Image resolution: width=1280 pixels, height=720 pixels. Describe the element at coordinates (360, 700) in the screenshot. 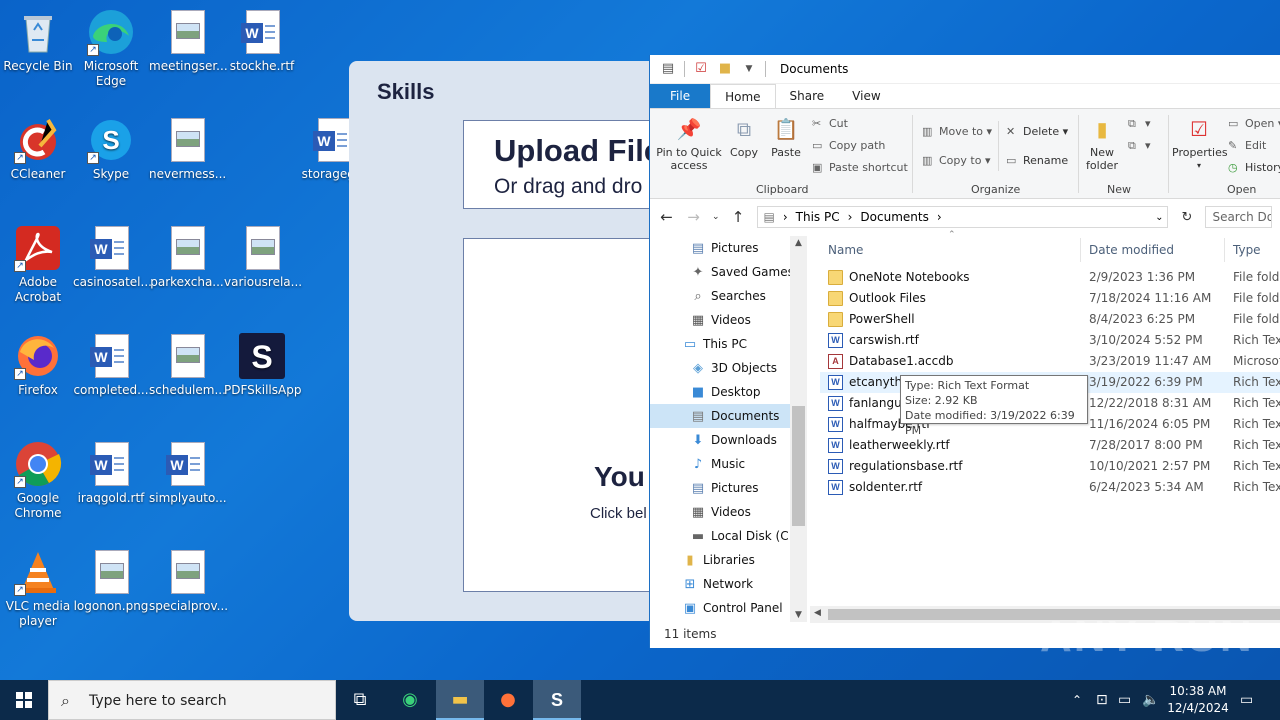

I see `task-view-button: ⧉` at that location.